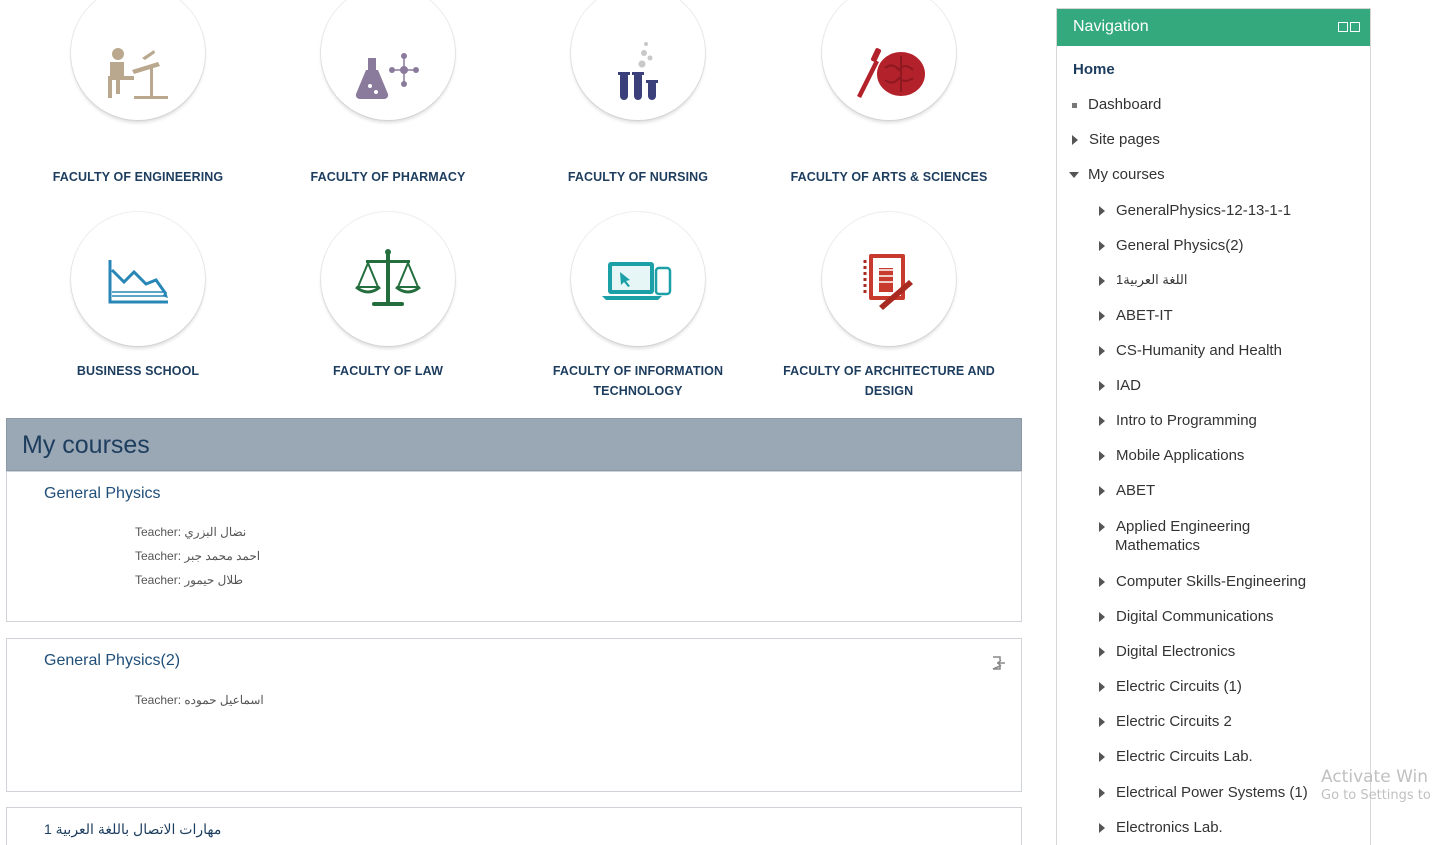  What do you see at coordinates (638, 177) in the screenshot?
I see `faculty-name: FACULTY OF NURSING` at bounding box center [638, 177].